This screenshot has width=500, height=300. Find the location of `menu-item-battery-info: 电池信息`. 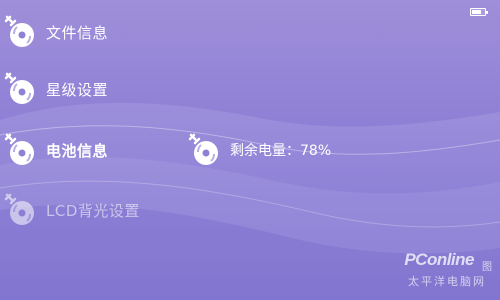

menu-item-battery-info: 电池信息 is located at coordinates (56, 150).